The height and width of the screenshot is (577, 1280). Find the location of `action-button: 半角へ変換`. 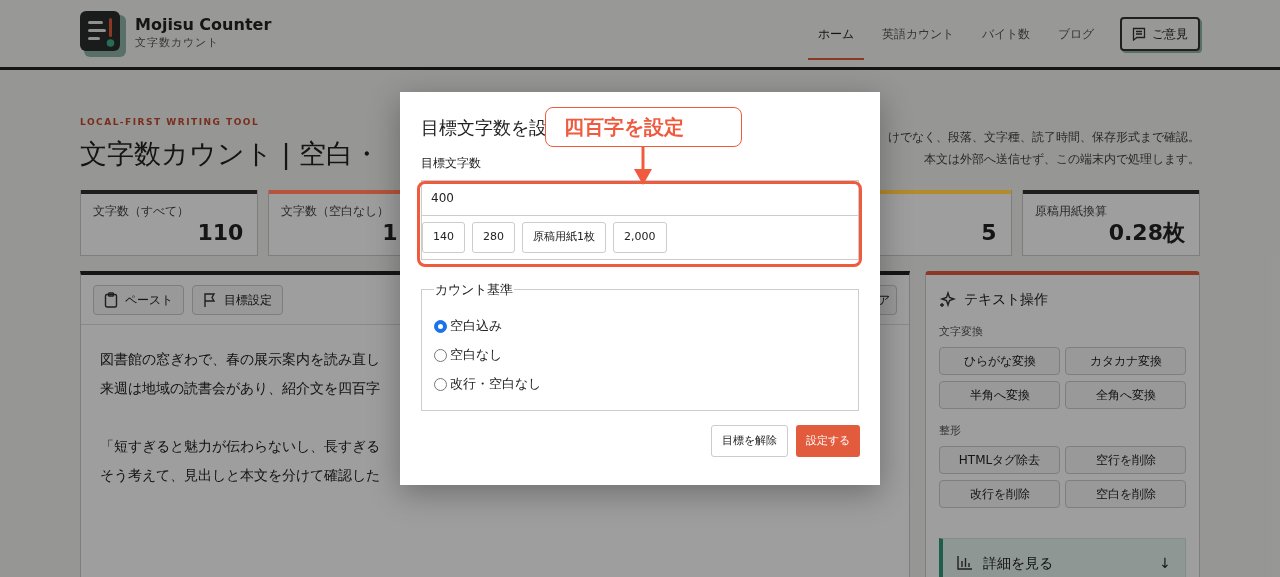

action-button: 半角へ変換 is located at coordinates (999, 395).